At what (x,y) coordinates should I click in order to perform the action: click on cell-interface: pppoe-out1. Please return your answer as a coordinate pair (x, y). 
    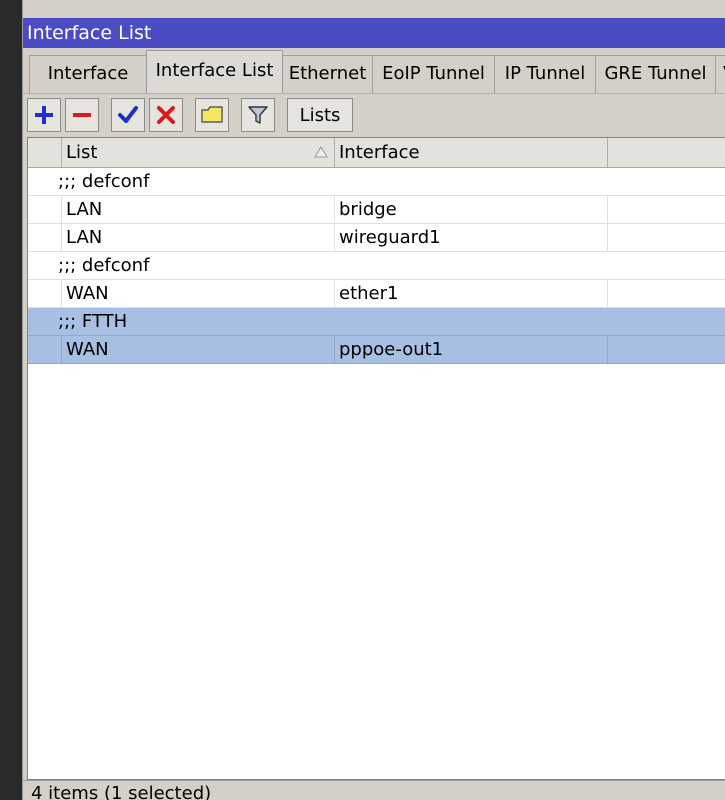
    Looking at the image, I should click on (471, 349).